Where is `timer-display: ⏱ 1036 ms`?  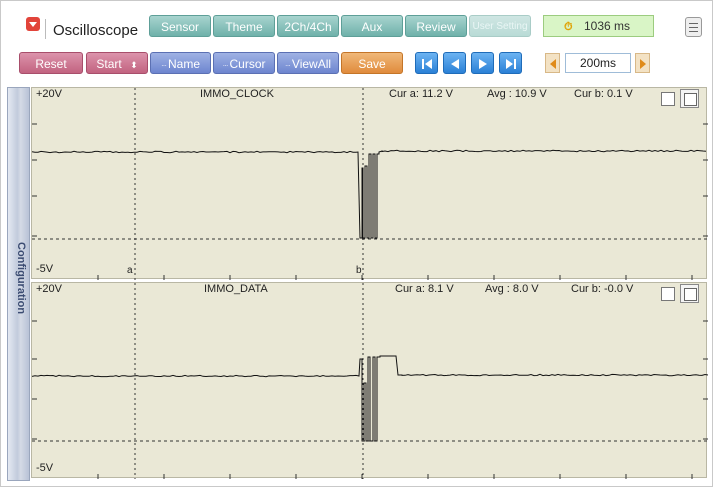
timer-display: ⏱ 1036 ms is located at coordinates (598, 26).